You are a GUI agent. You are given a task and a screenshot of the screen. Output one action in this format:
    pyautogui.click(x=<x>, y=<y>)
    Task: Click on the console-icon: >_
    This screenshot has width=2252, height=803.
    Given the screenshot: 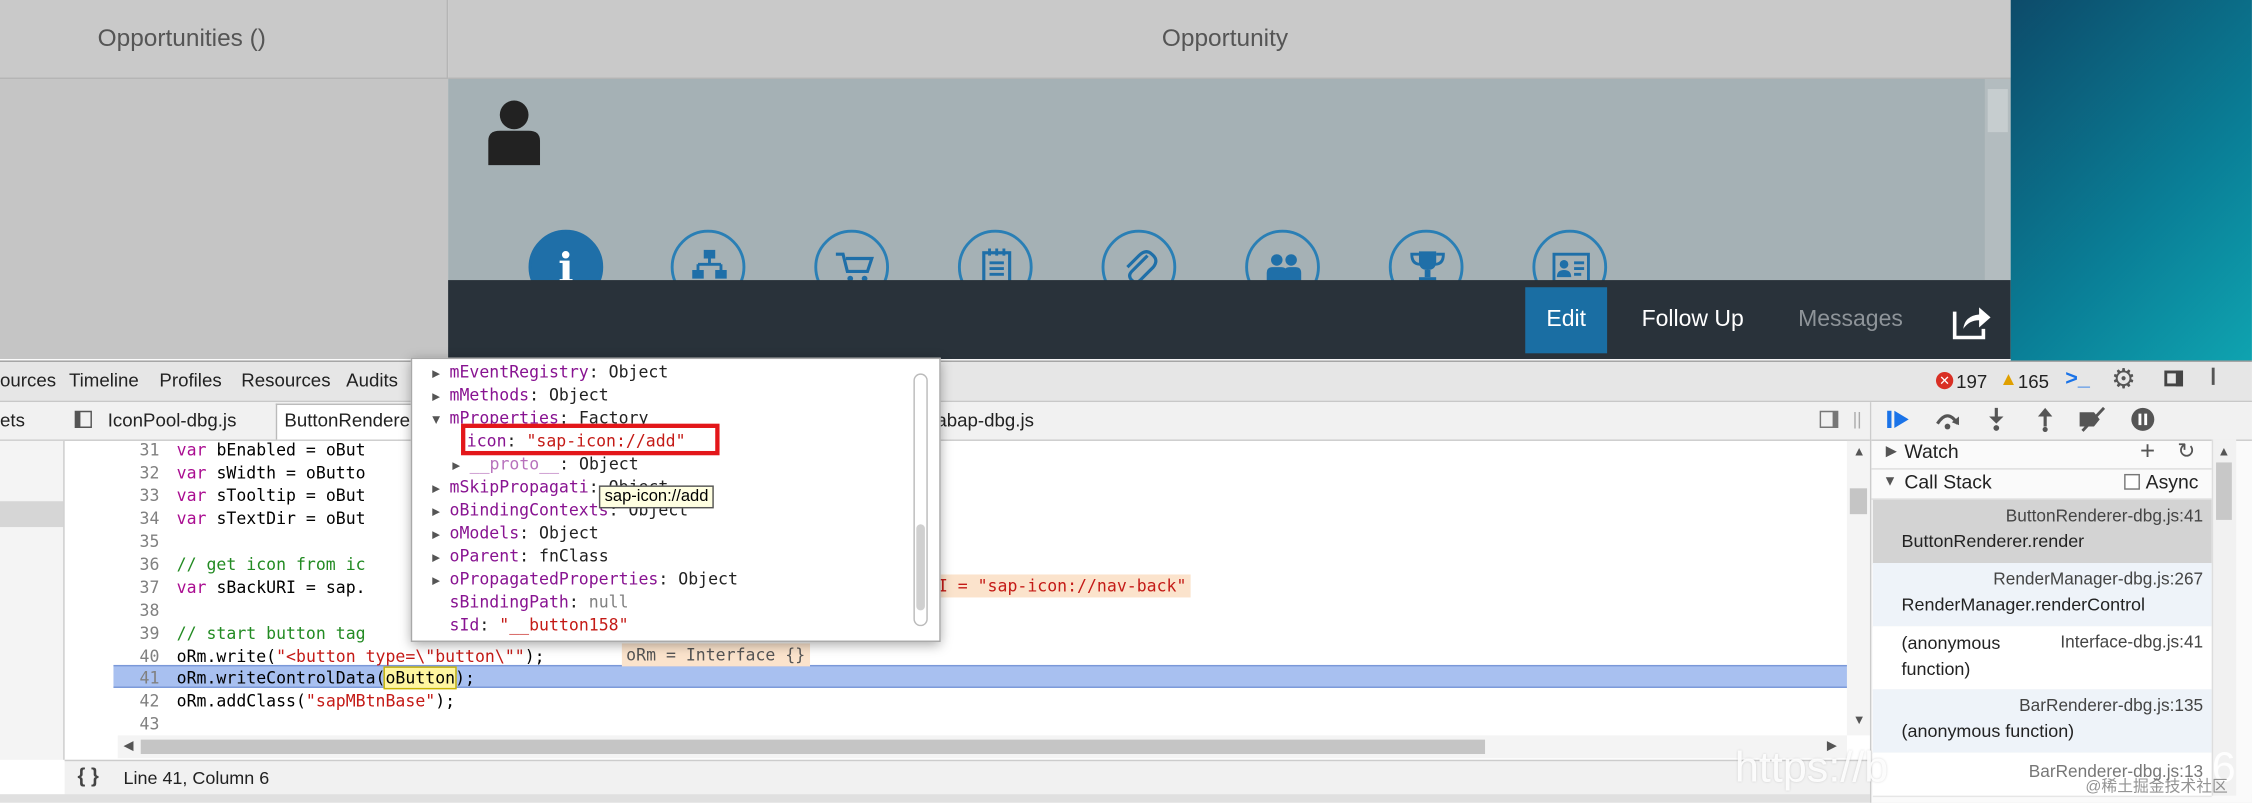 What is the action you would take?
    pyautogui.click(x=2077, y=378)
    